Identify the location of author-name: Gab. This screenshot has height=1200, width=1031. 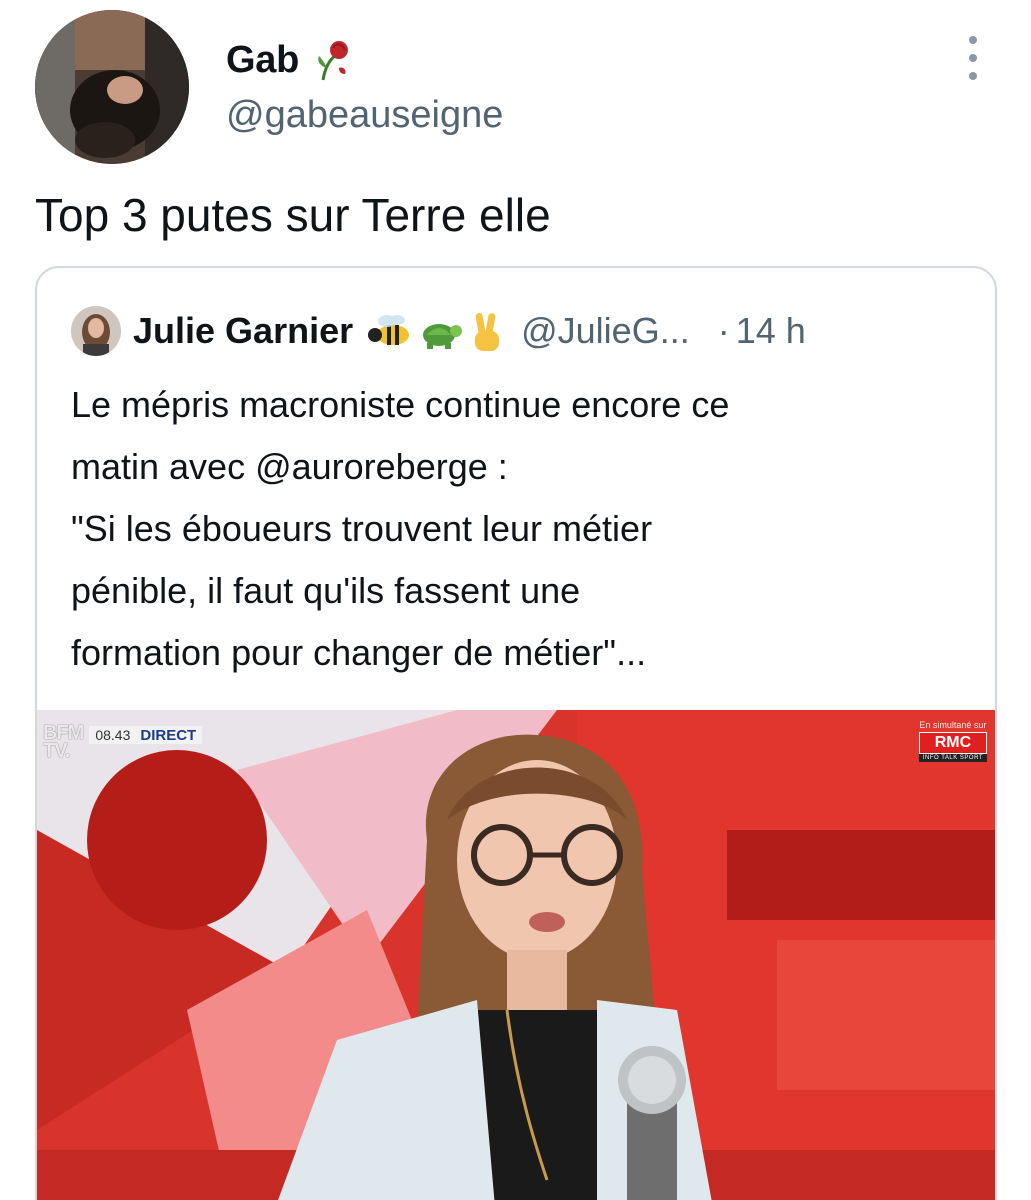
(262, 60).